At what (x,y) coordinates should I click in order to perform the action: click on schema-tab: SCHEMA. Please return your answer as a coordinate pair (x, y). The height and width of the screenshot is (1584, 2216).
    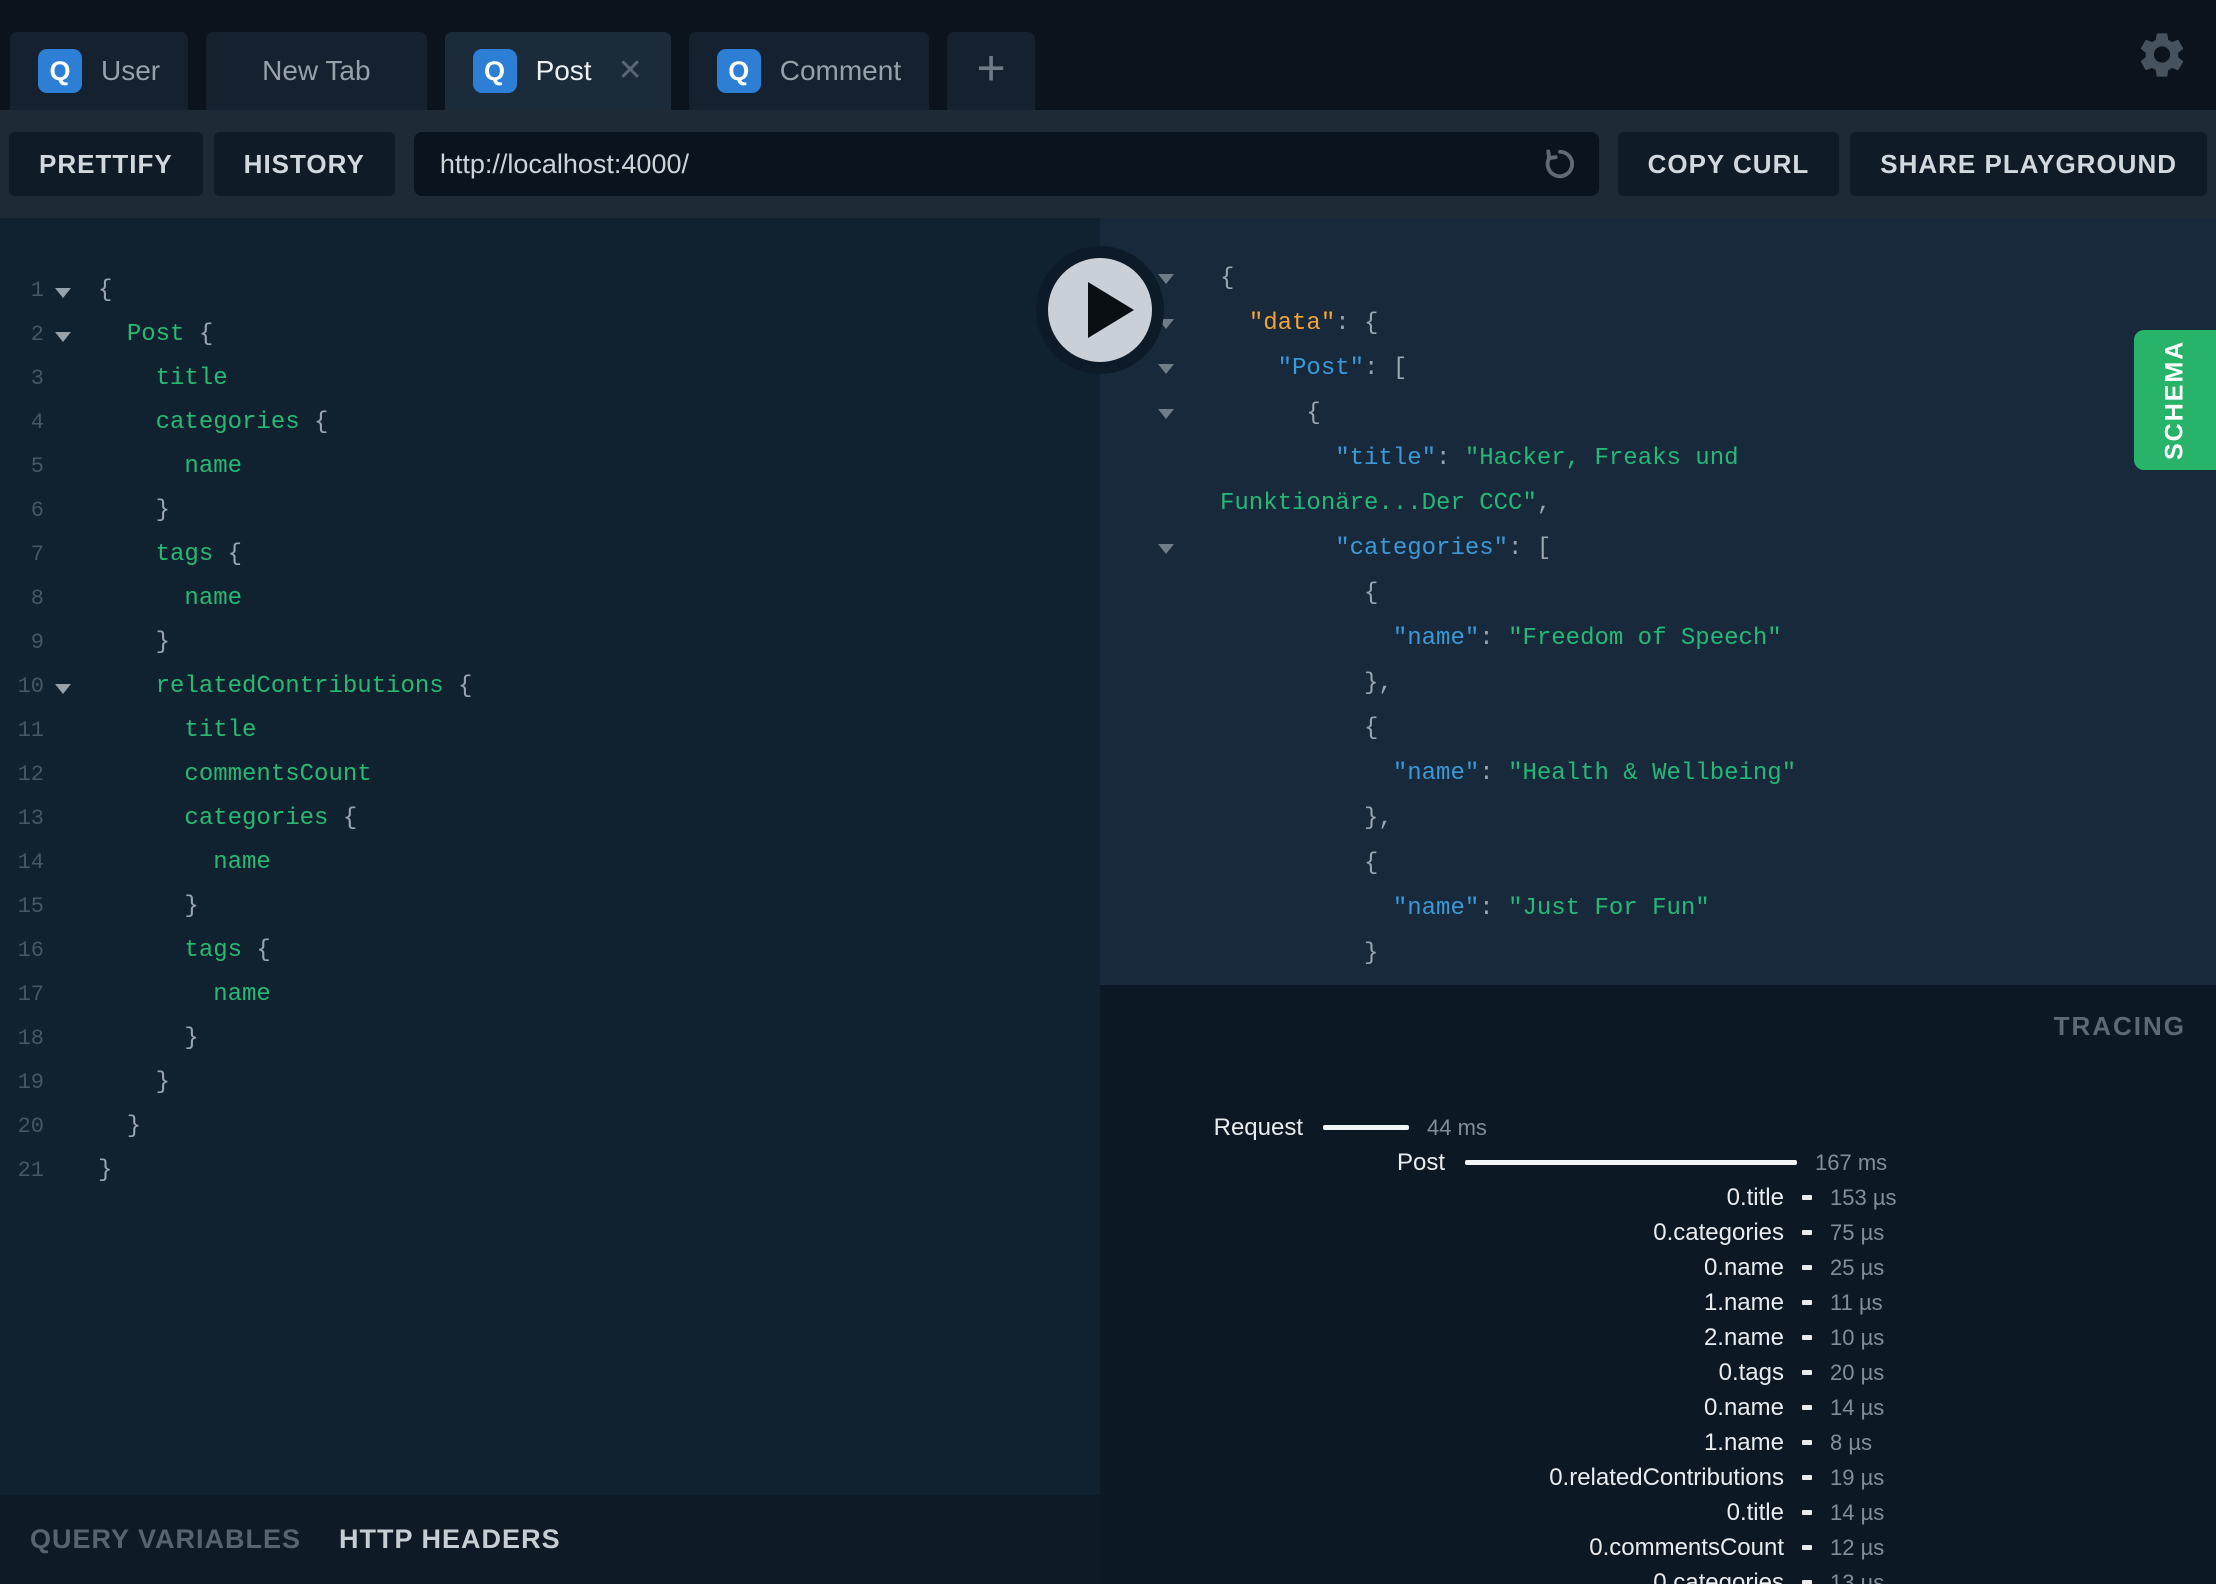
    Looking at the image, I should click on (2175, 400).